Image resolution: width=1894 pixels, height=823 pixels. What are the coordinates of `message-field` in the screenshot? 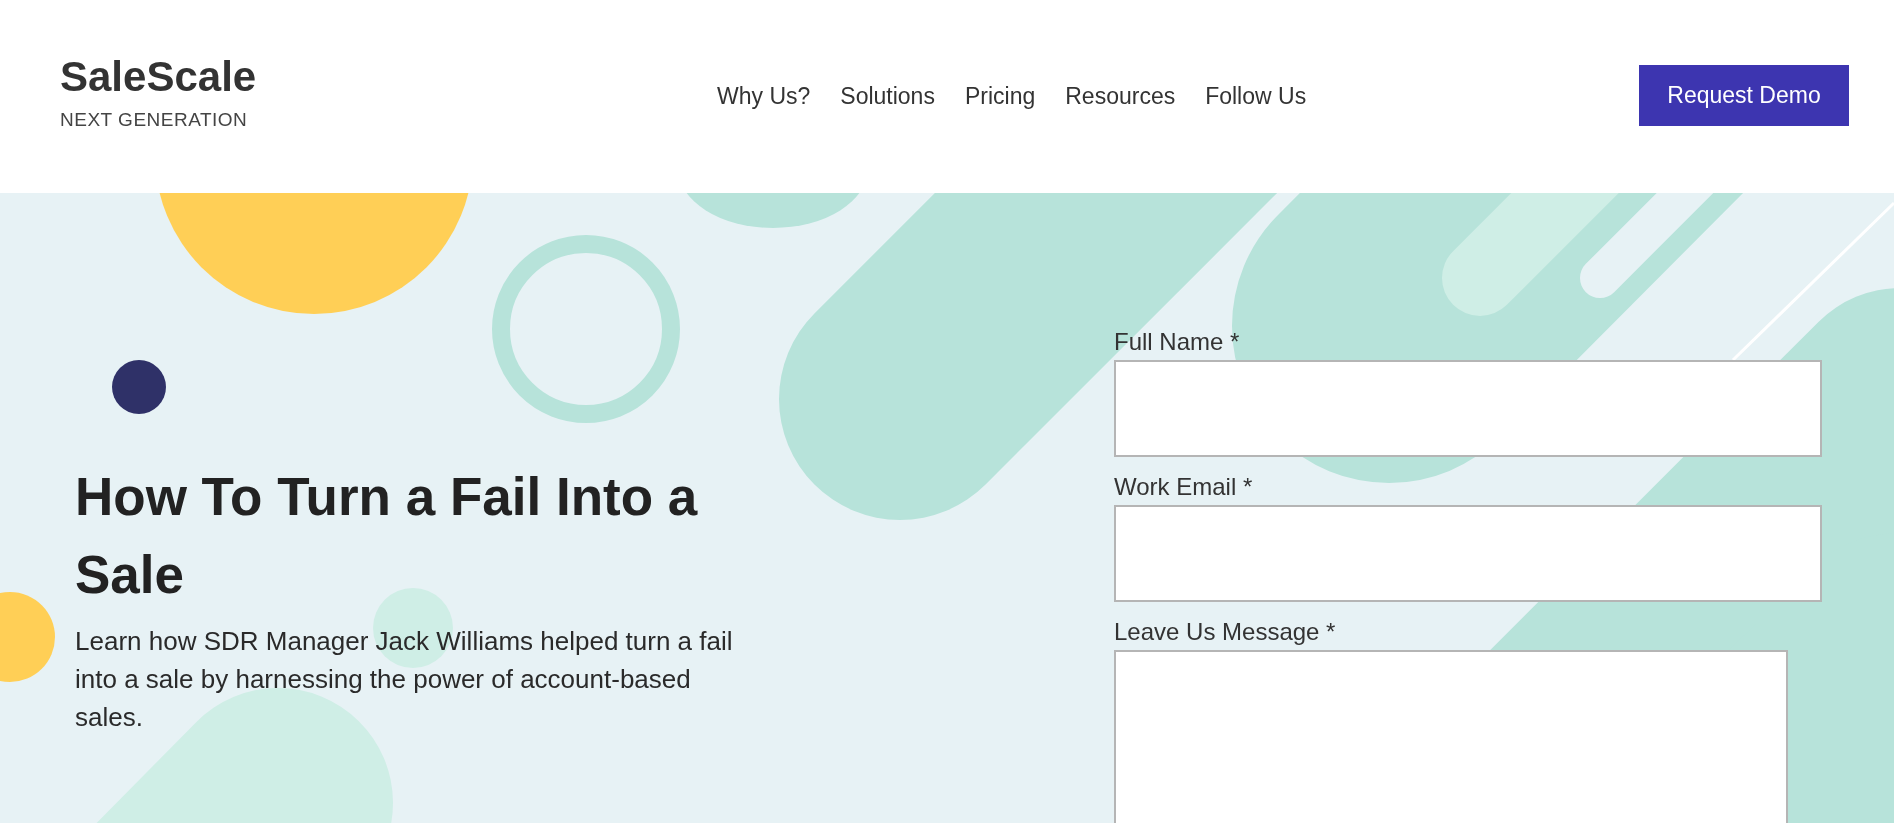 It's located at (1451, 736).